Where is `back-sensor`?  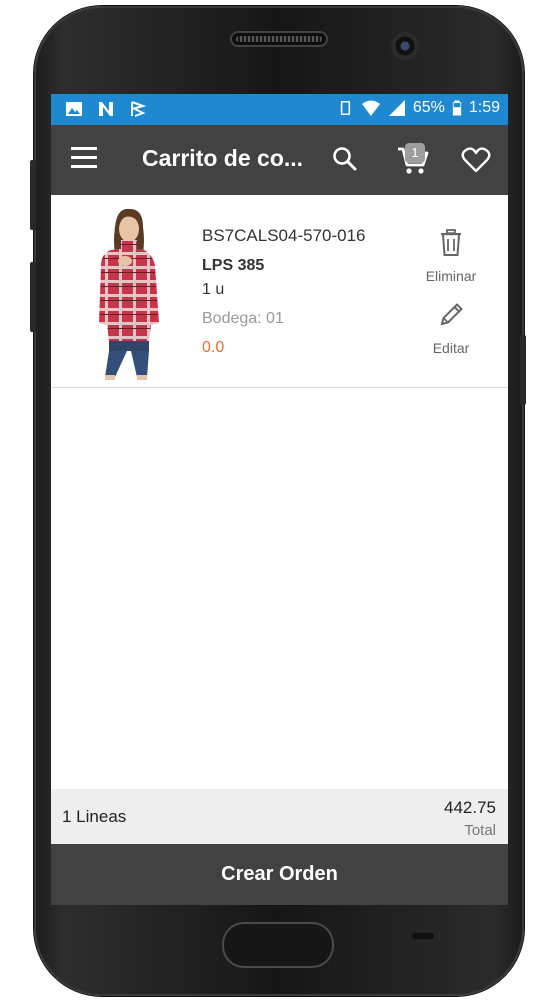 back-sensor is located at coordinates (423, 936).